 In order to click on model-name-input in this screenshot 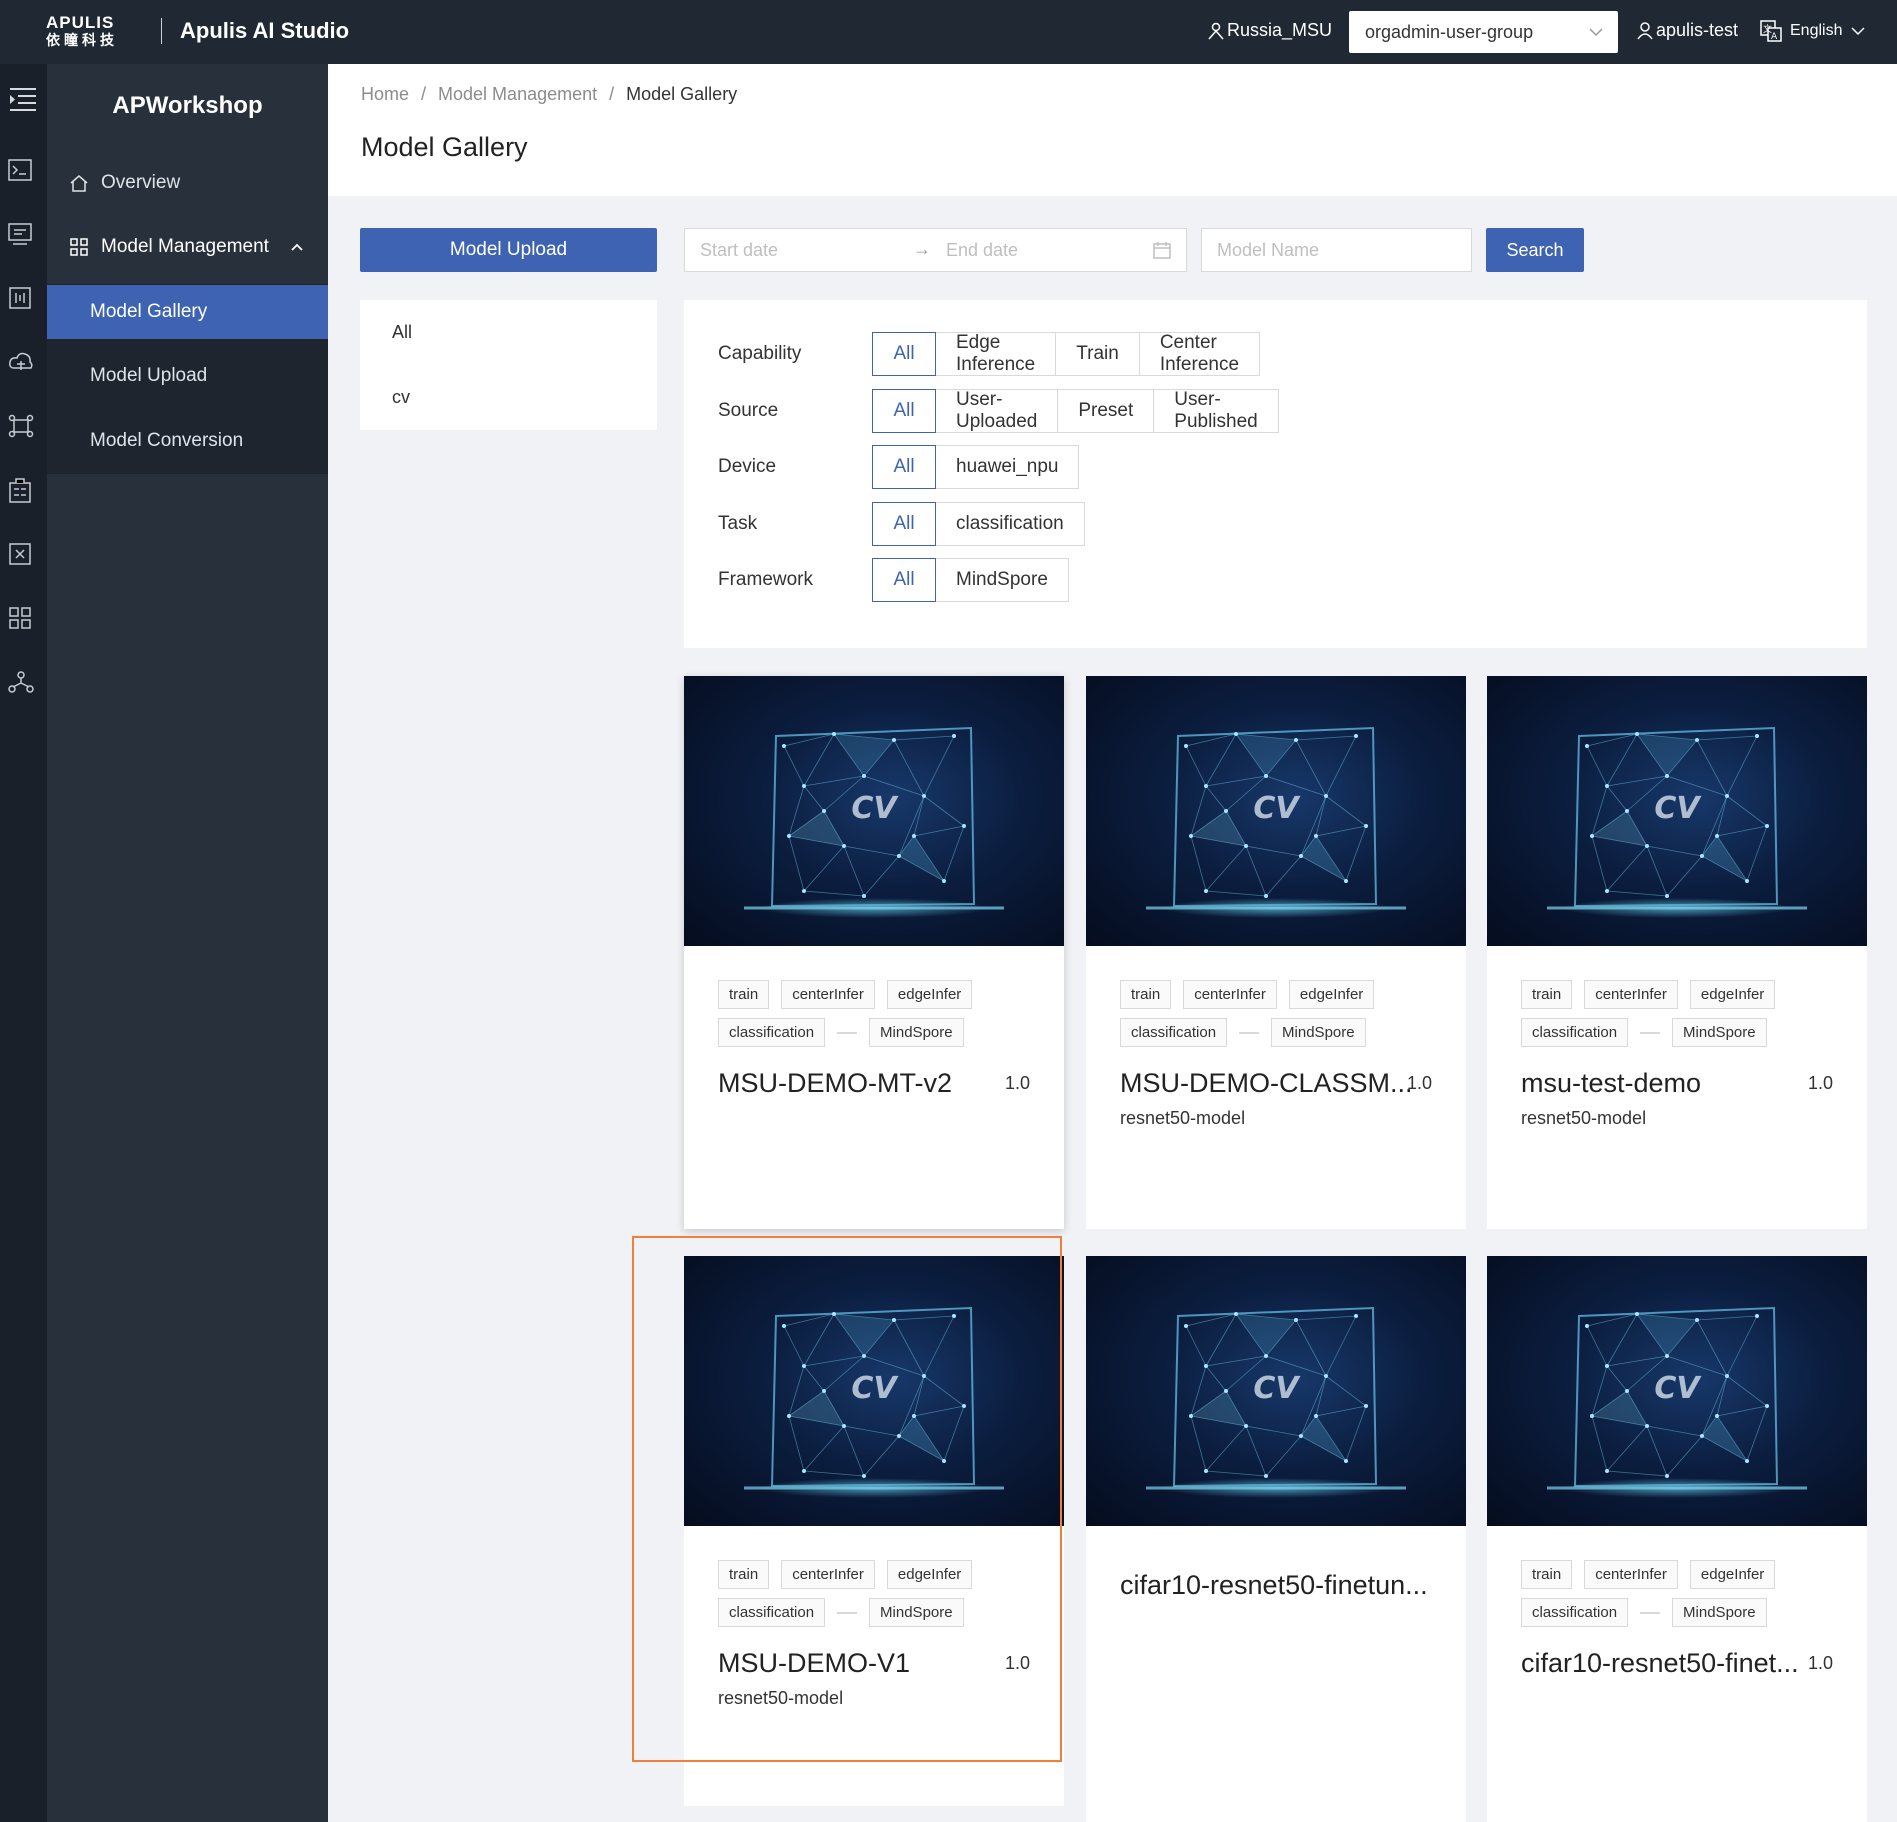, I will do `click(1336, 250)`.